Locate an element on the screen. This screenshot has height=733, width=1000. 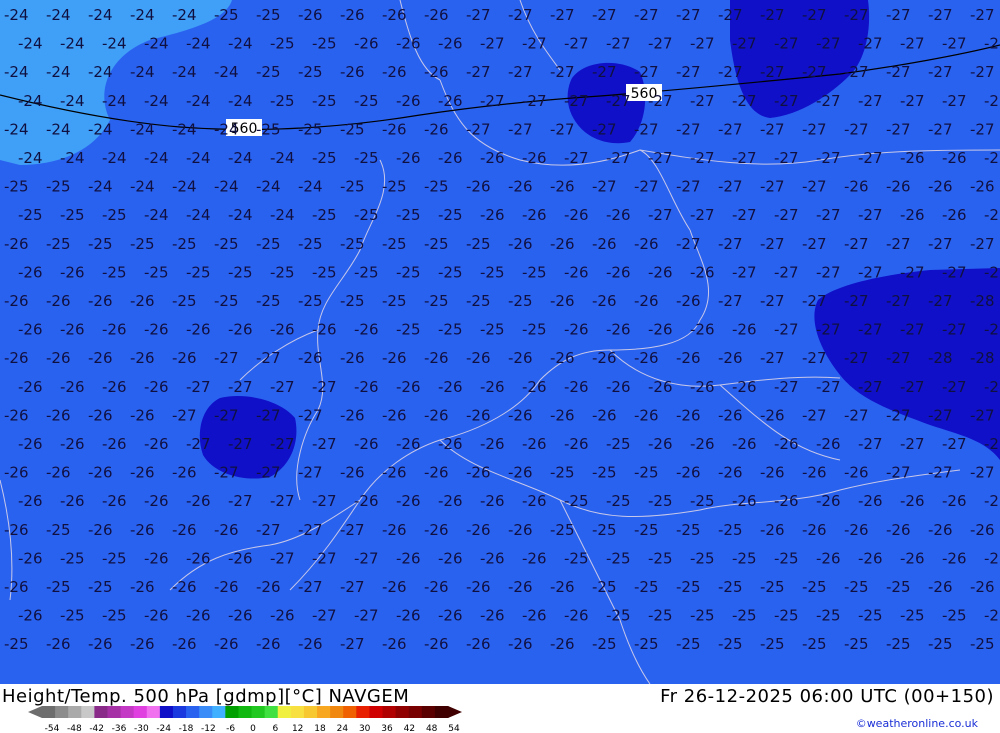
legend-arrow-left is located at coordinates (35, 712).